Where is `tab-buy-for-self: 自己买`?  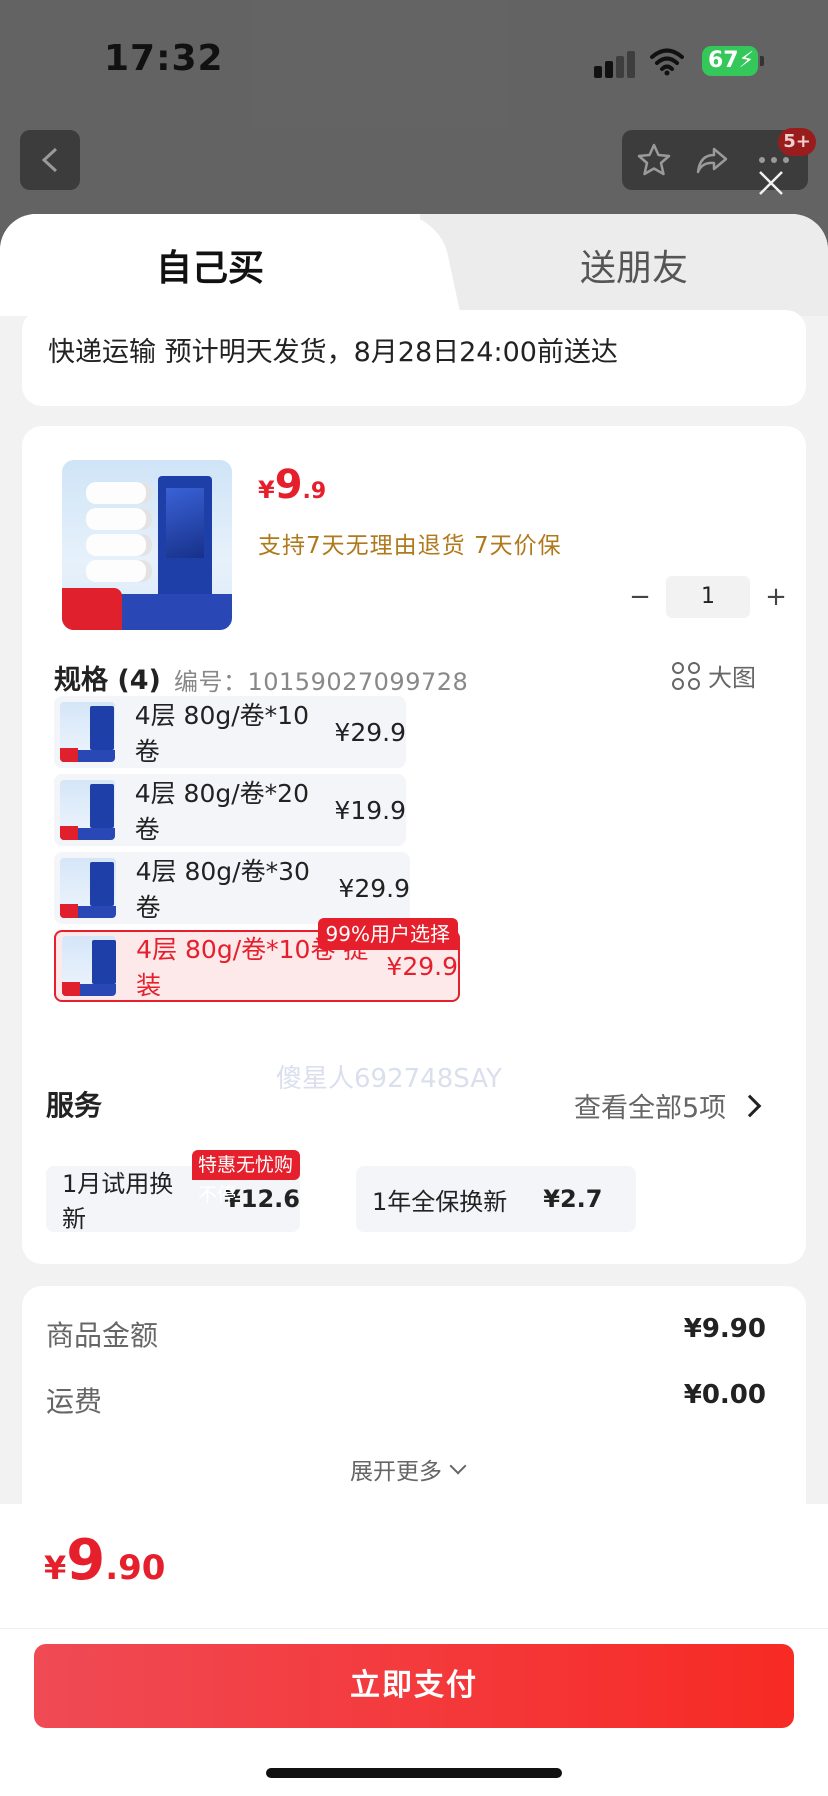
tab-buy-for-self: 自己买 is located at coordinates (210, 265).